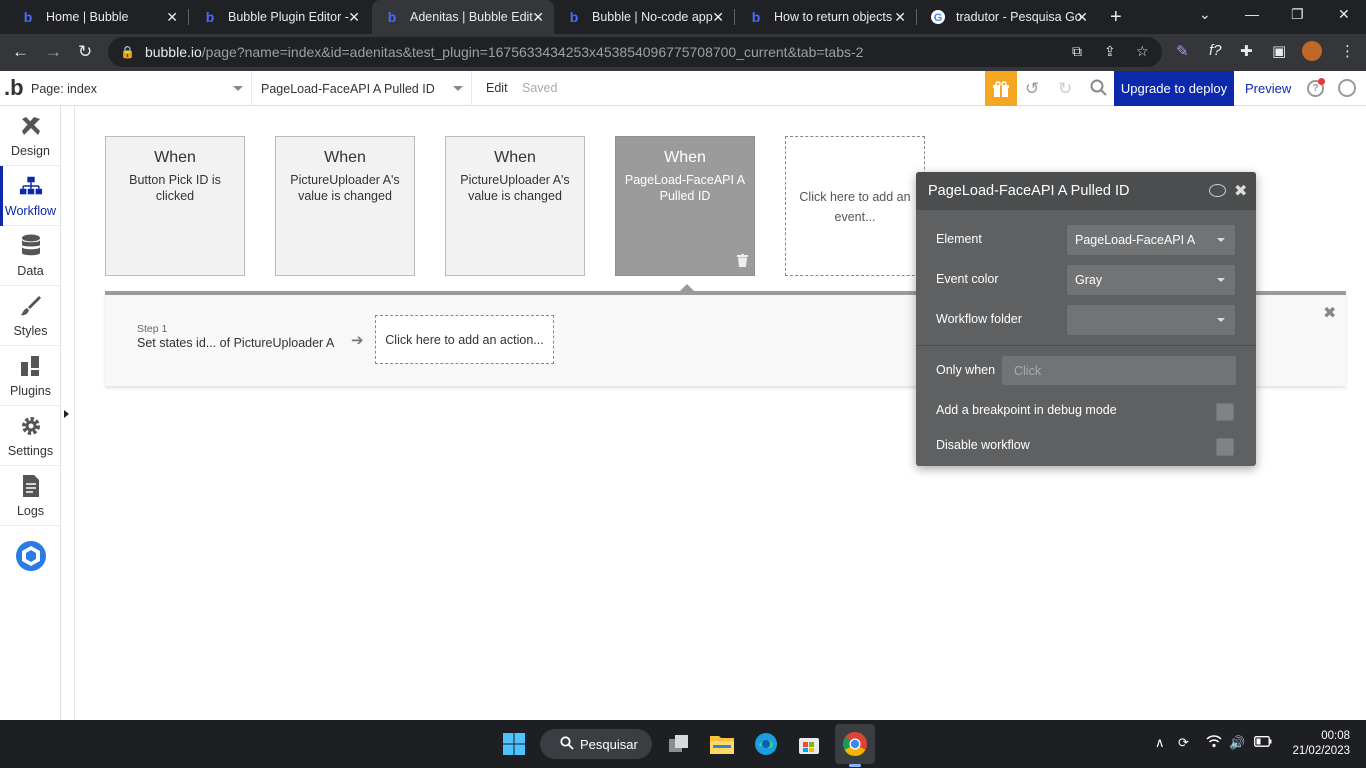 This screenshot has width=1366, height=768. What do you see at coordinates (497, 88) in the screenshot?
I see `edit-menu: Edit` at bounding box center [497, 88].